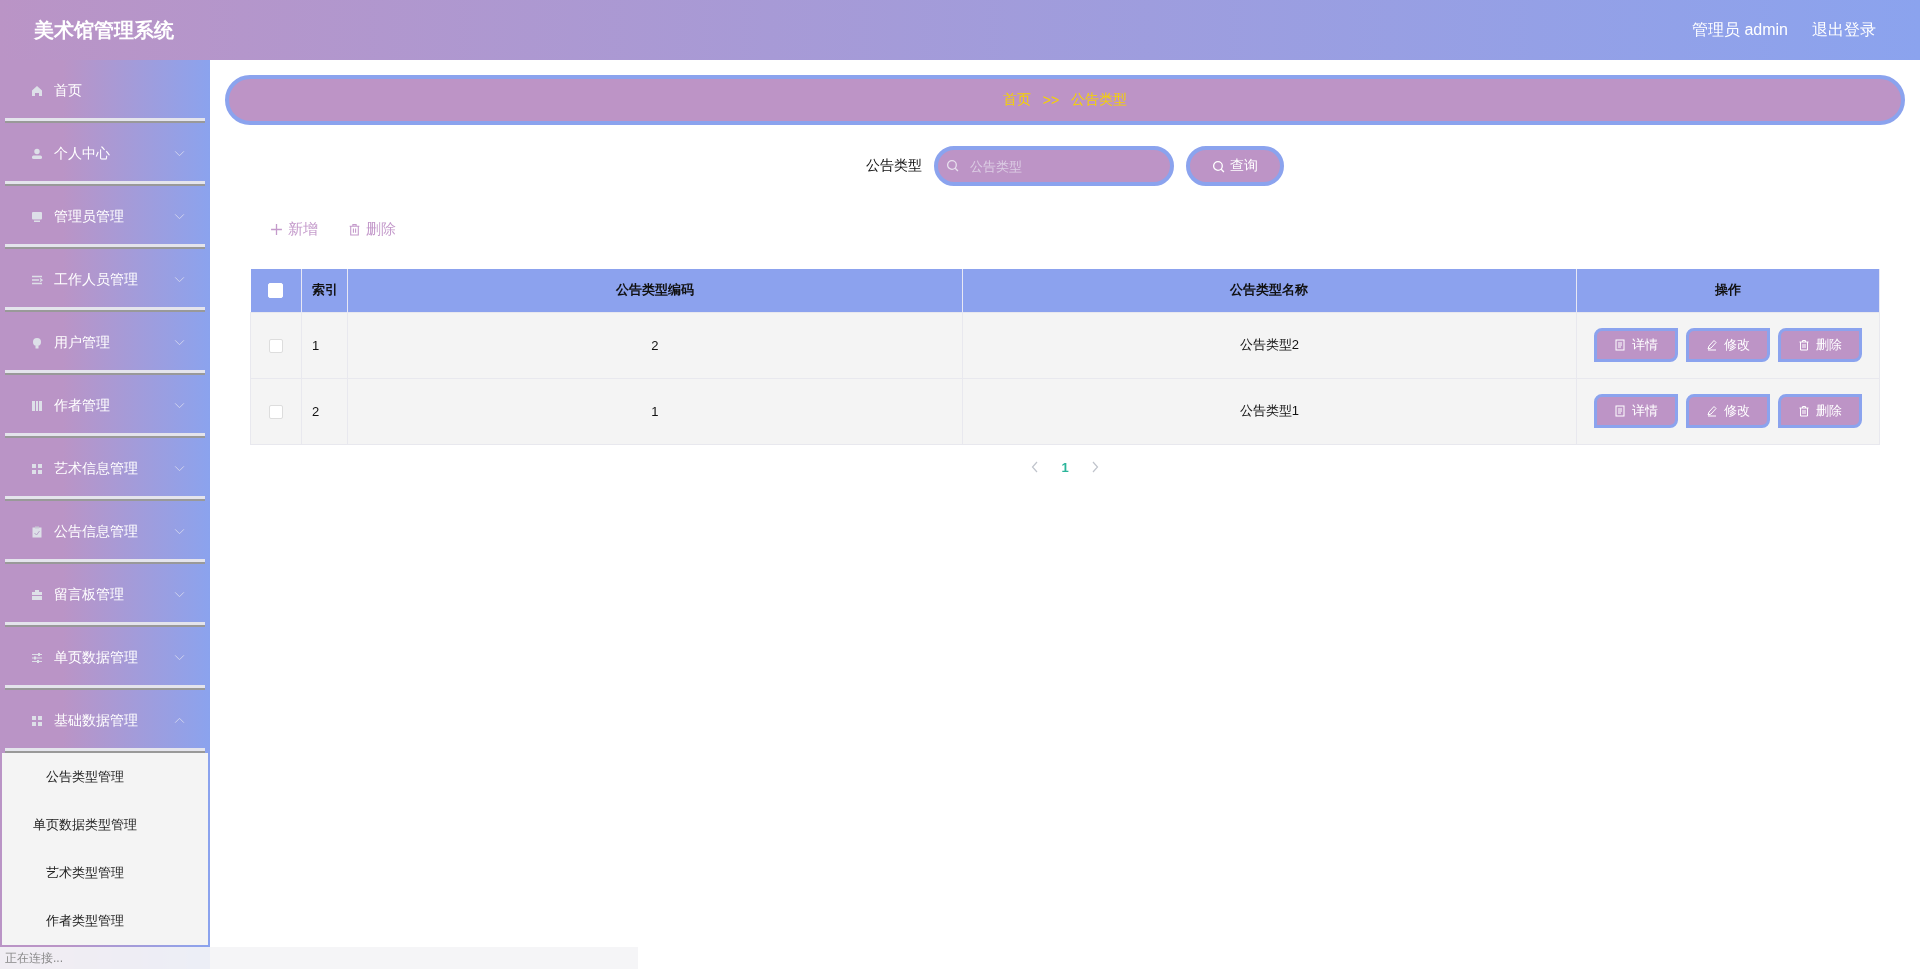 Image resolution: width=1920 pixels, height=969 pixels. Describe the element at coordinates (105, 532) in the screenshot. I see `menu-item: 公告信息管理` at that location.